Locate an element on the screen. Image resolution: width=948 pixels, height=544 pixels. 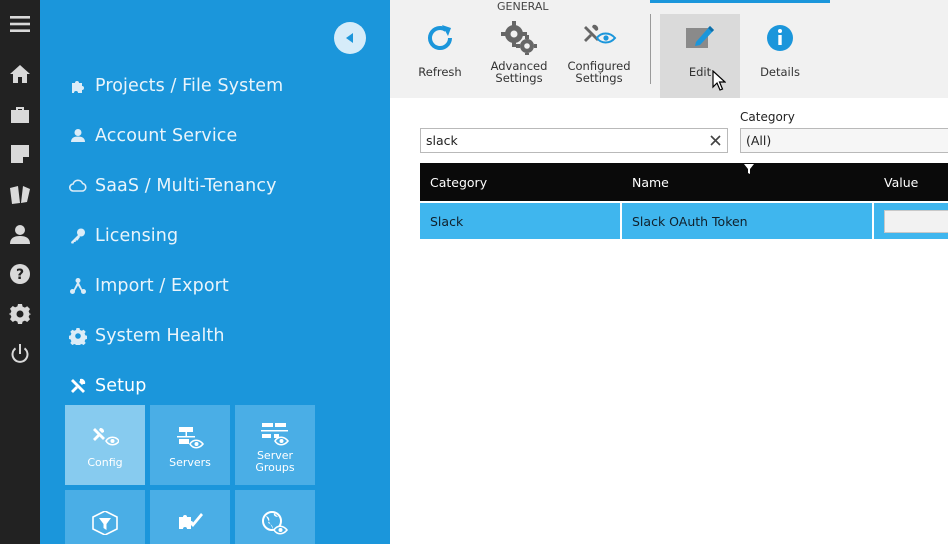
value-field is located at coordinates (916, 221).